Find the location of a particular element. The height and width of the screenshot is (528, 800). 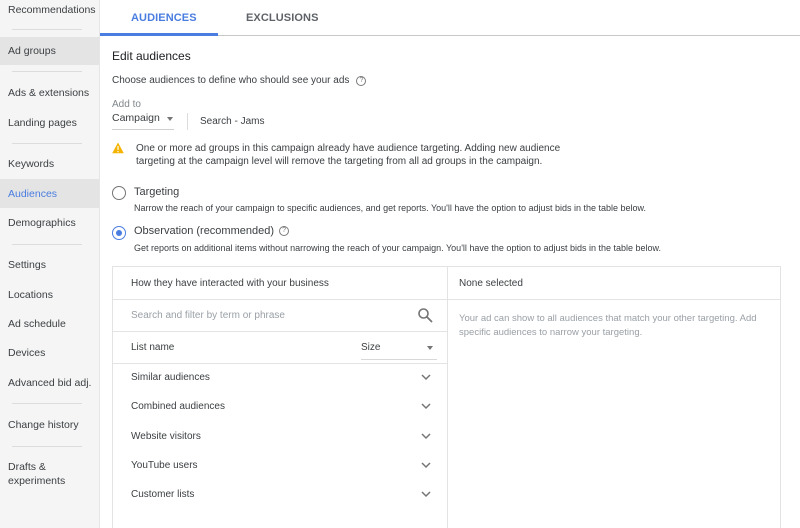

observation-radio is located at coordinates (119, 233).